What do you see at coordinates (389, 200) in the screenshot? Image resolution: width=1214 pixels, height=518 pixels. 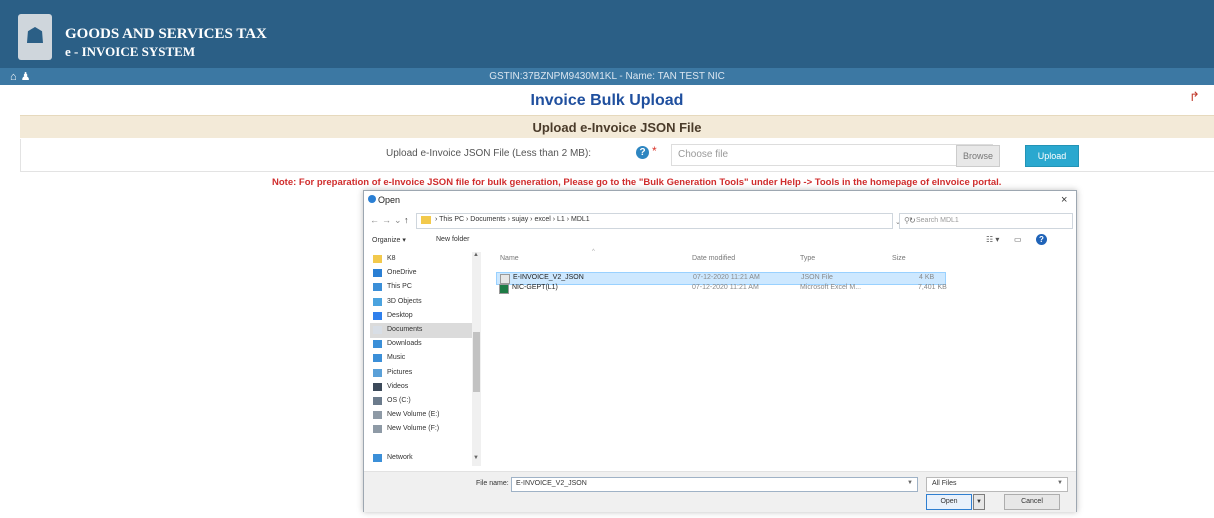 I see `dialog-title: Open` at bounding box center [389, 200].